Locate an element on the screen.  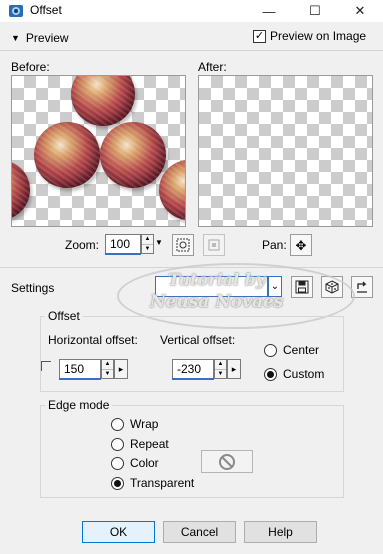
zoom-dropdown-icon: ▼ is located at coordinates (159, 242).